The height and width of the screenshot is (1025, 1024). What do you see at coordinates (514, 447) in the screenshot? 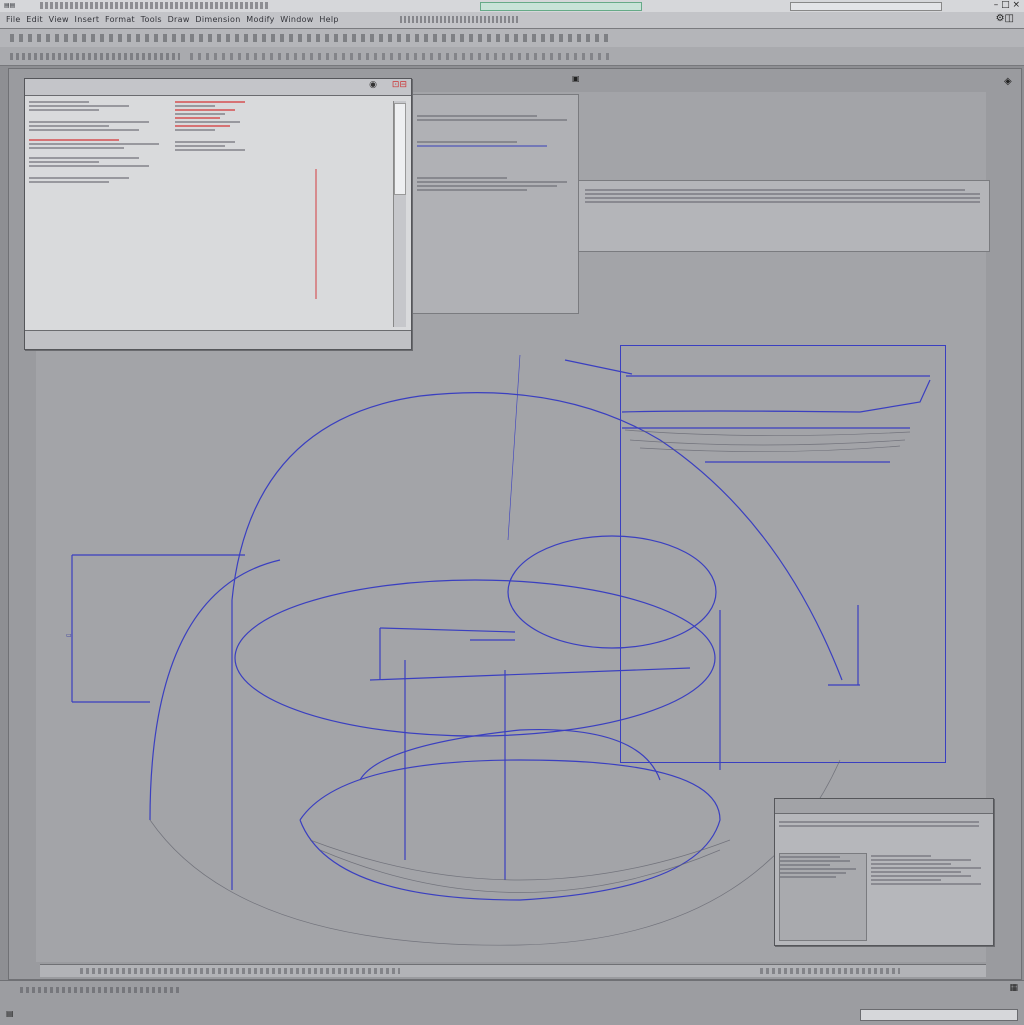
I see `center-line` at bounding box center [514, 447].